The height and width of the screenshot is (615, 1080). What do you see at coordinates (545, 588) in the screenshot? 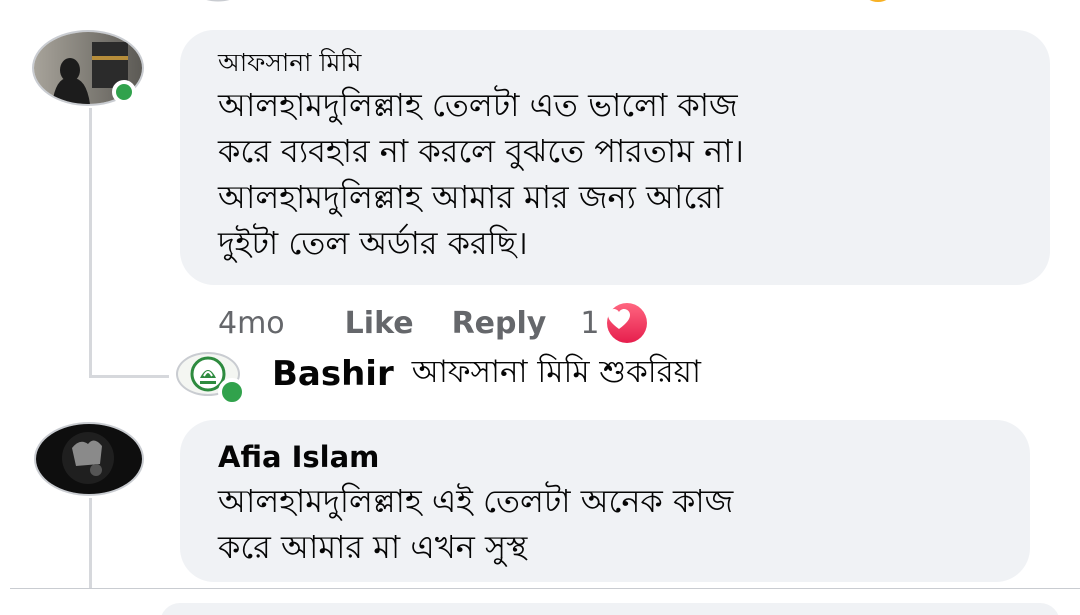
I see `divider` at bounding box center [545, 588].